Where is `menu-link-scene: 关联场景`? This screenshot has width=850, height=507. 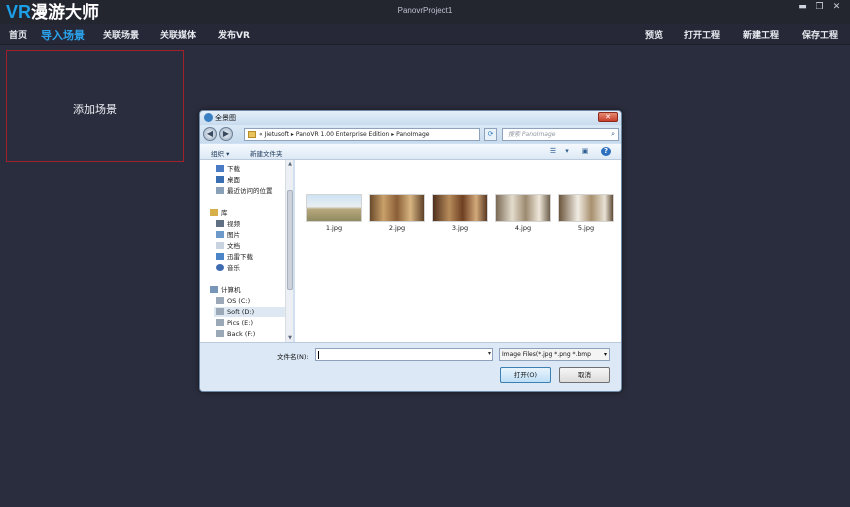 menu-link-scene: 关联场景 is located at coordinates (121, 34).